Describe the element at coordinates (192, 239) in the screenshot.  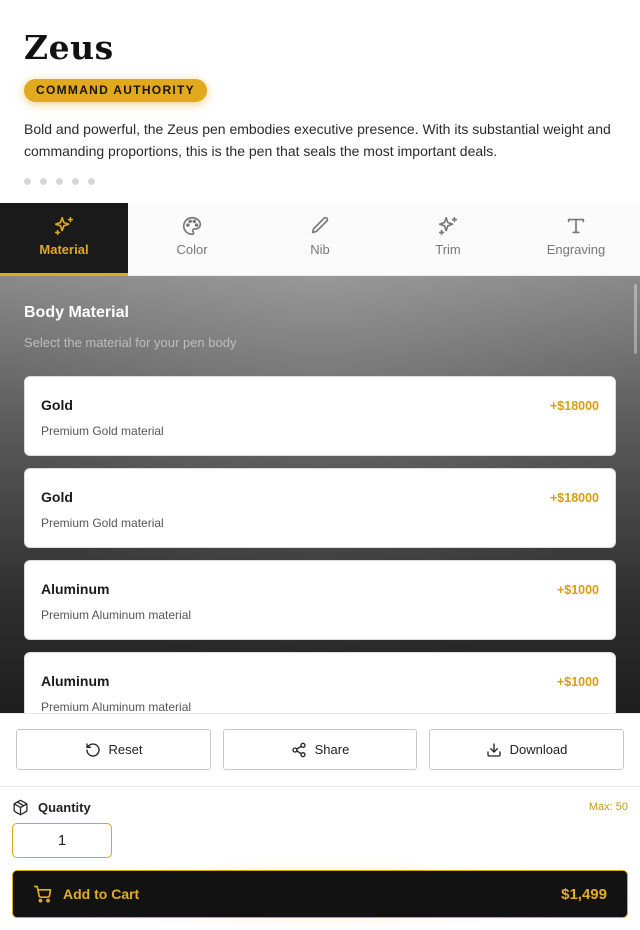
I see `tab-color: Color` at that location.